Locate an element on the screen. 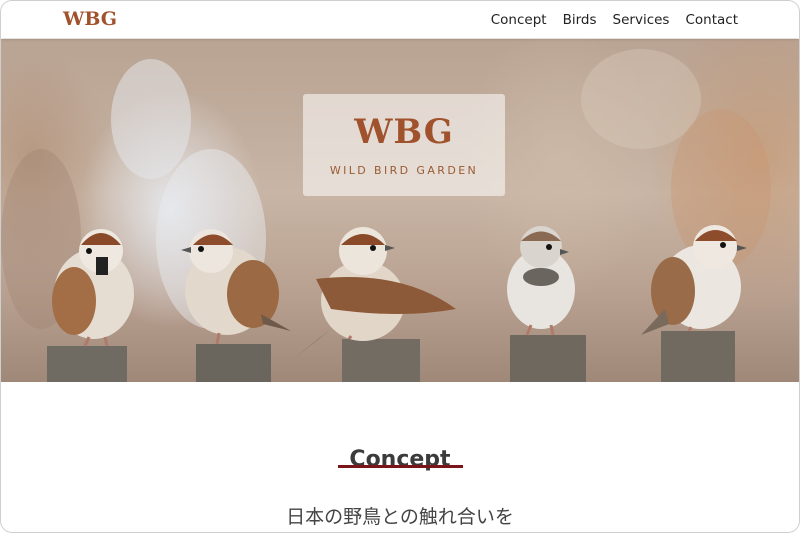  nav-item-birds: Birds is located at coordinates (580, 20).